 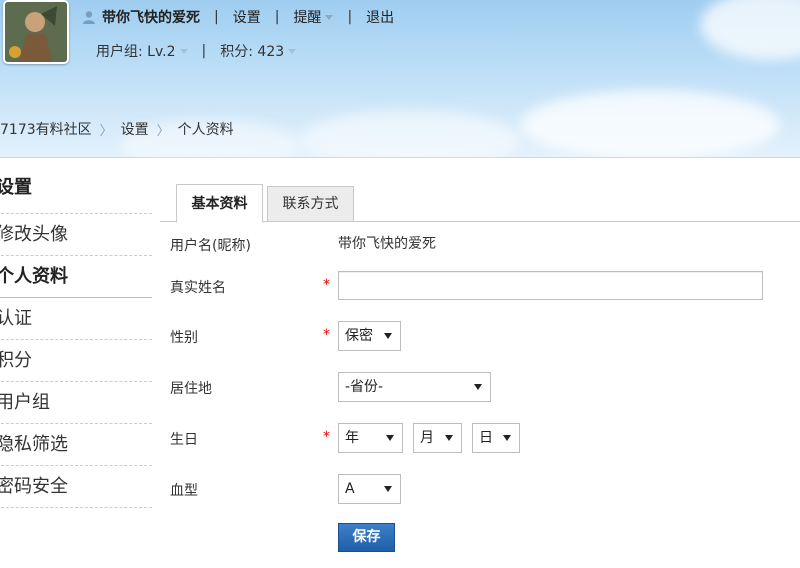 What do you see at coordinates (310, 204) in the screenshot?
I see `tab-contact: 联系方式` at bounding box center [310, 204].